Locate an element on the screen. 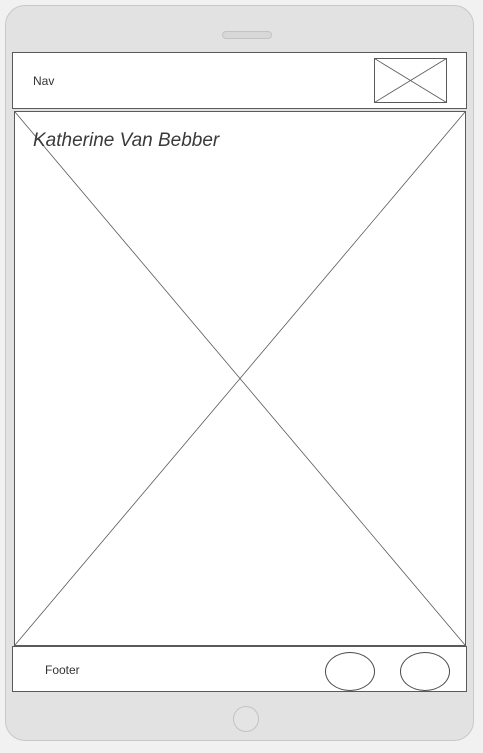 The width and height of the screenshot is (483, 753). device-speaker is located at coordinates (247, 35).